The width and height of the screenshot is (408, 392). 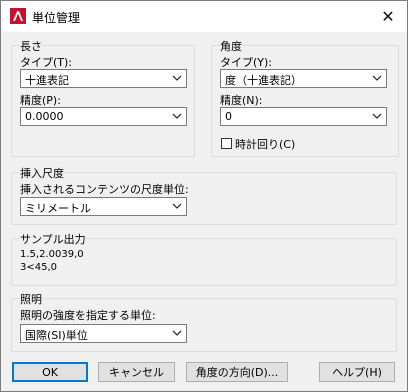 What do you see at coordinates (103, 116) in the screenshot?
I see `length-precision-combo: 0.0000` at bounding box center [103, 116].